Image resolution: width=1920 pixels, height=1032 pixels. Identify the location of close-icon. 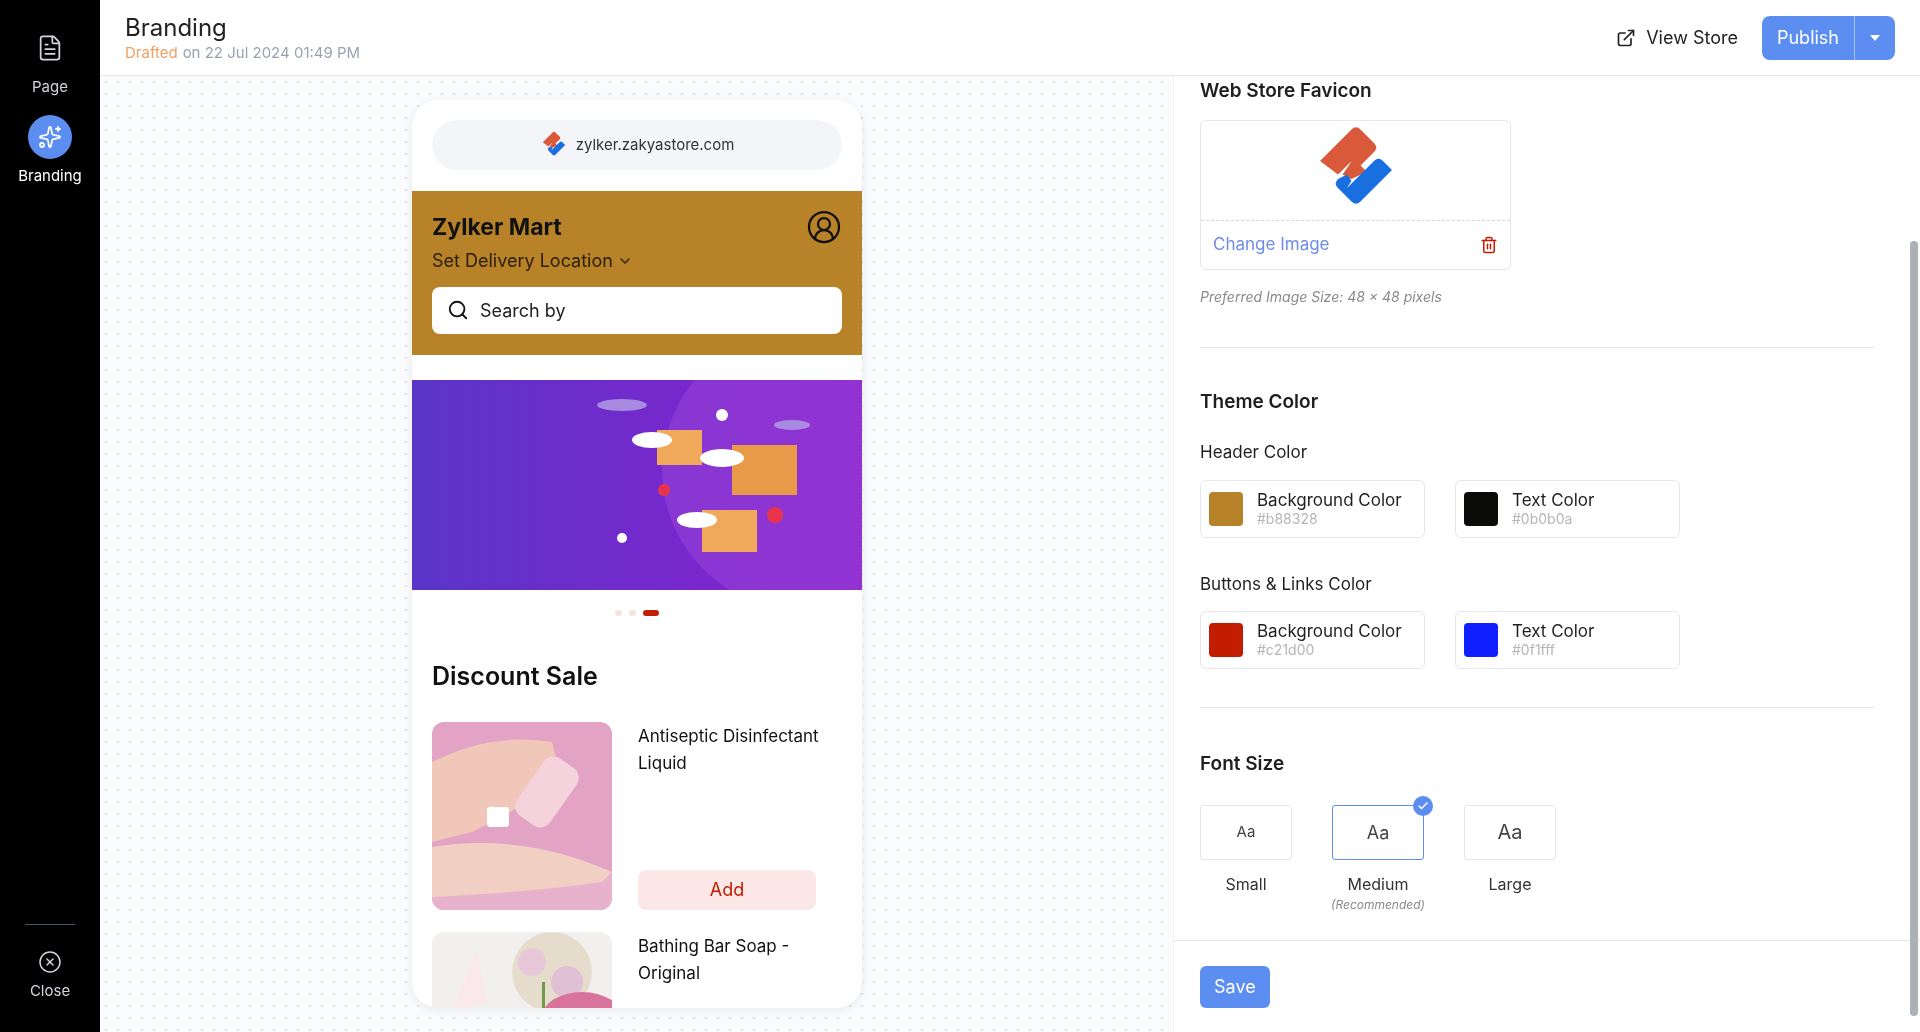
(50, 961).